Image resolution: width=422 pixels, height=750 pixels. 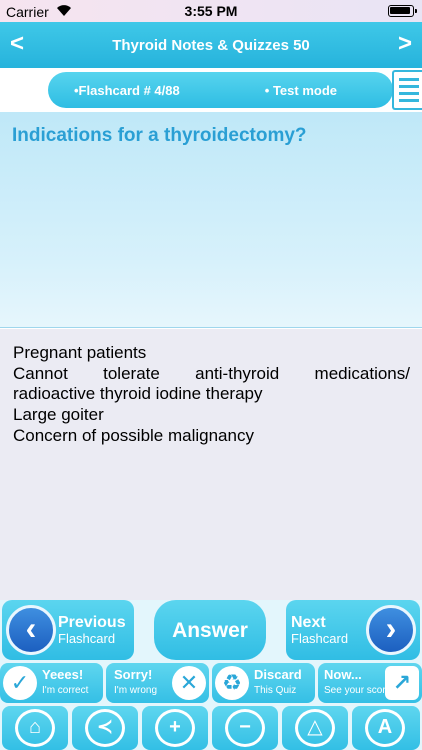 I want to click on next-label: Next, so click(x=308, y=622).